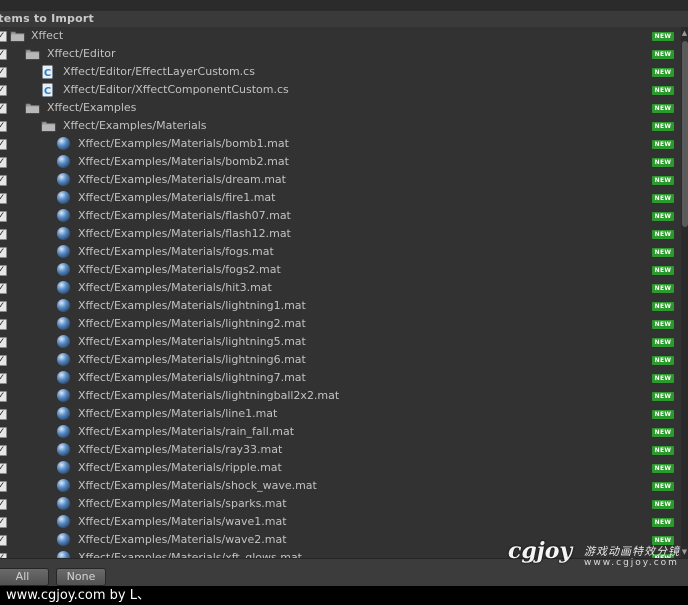 This screenshot has height=605, width=688. I want to click on item-label: Xffect/Examples/Materials/fogs.mat, so click(176, 251).